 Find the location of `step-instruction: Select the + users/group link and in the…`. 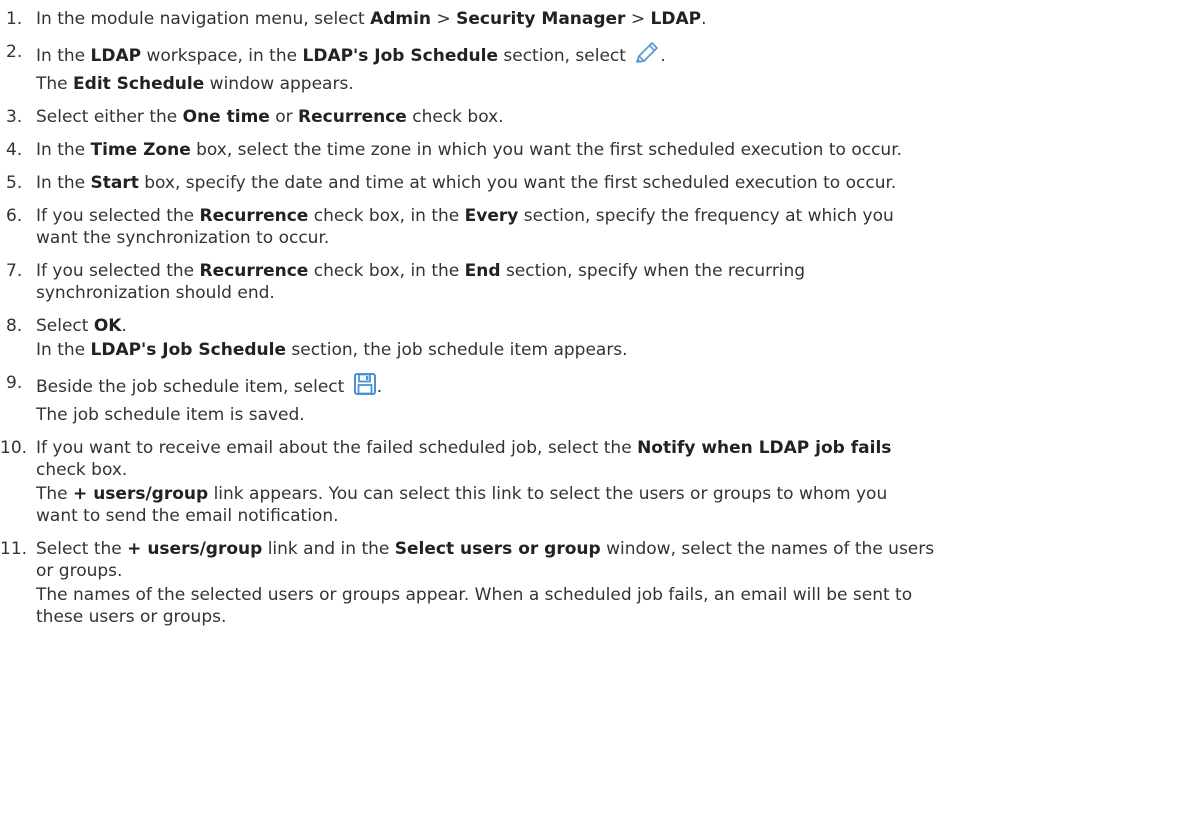

step-instruction: Select the + users/group link and in the… is located at coordinates (485, 549).